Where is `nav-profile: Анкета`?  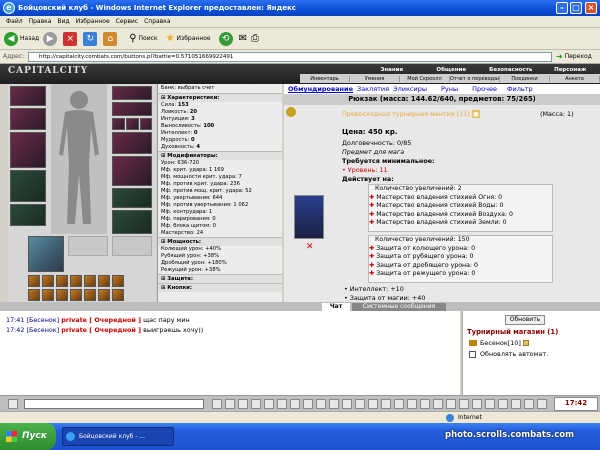
nav-profile: Анкета is located at coordinates (575, 78).